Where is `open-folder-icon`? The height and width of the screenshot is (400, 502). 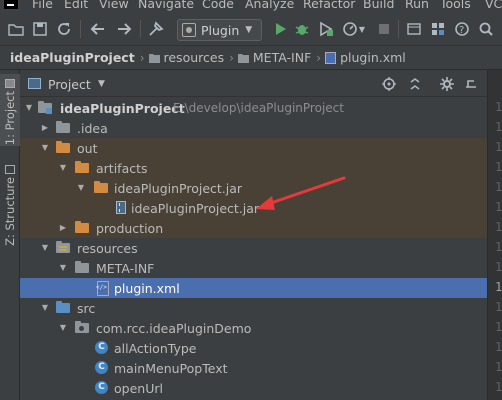
open-folder-icon is located at coordinates (16, 29).